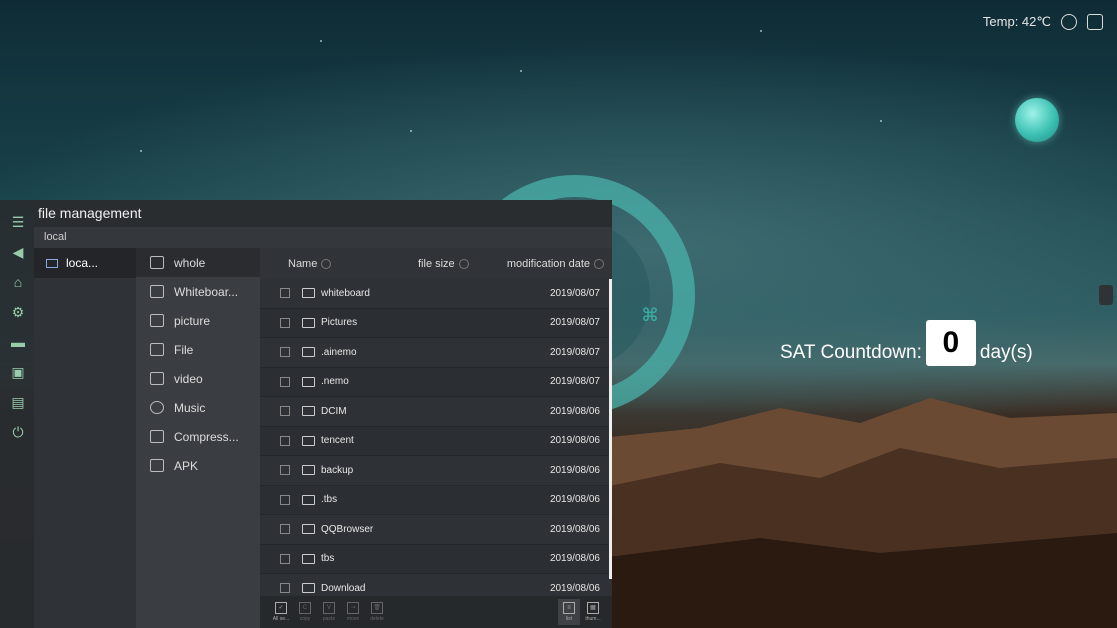  What do you see at coordinates (436, 294) in the screenshot?
I see `table-row: whiteboard 2019/08/07` at bounding box center [436, 294].